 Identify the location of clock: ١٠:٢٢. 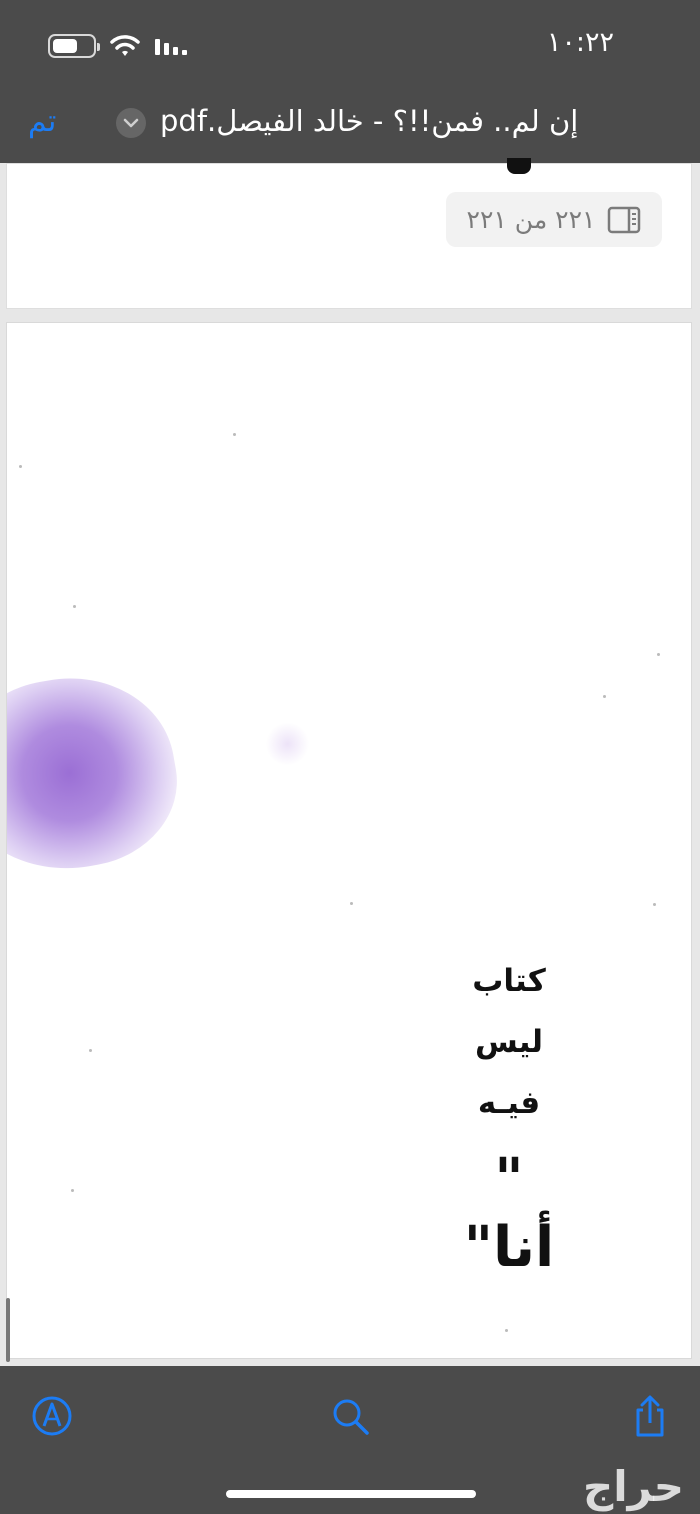
(580, 42).